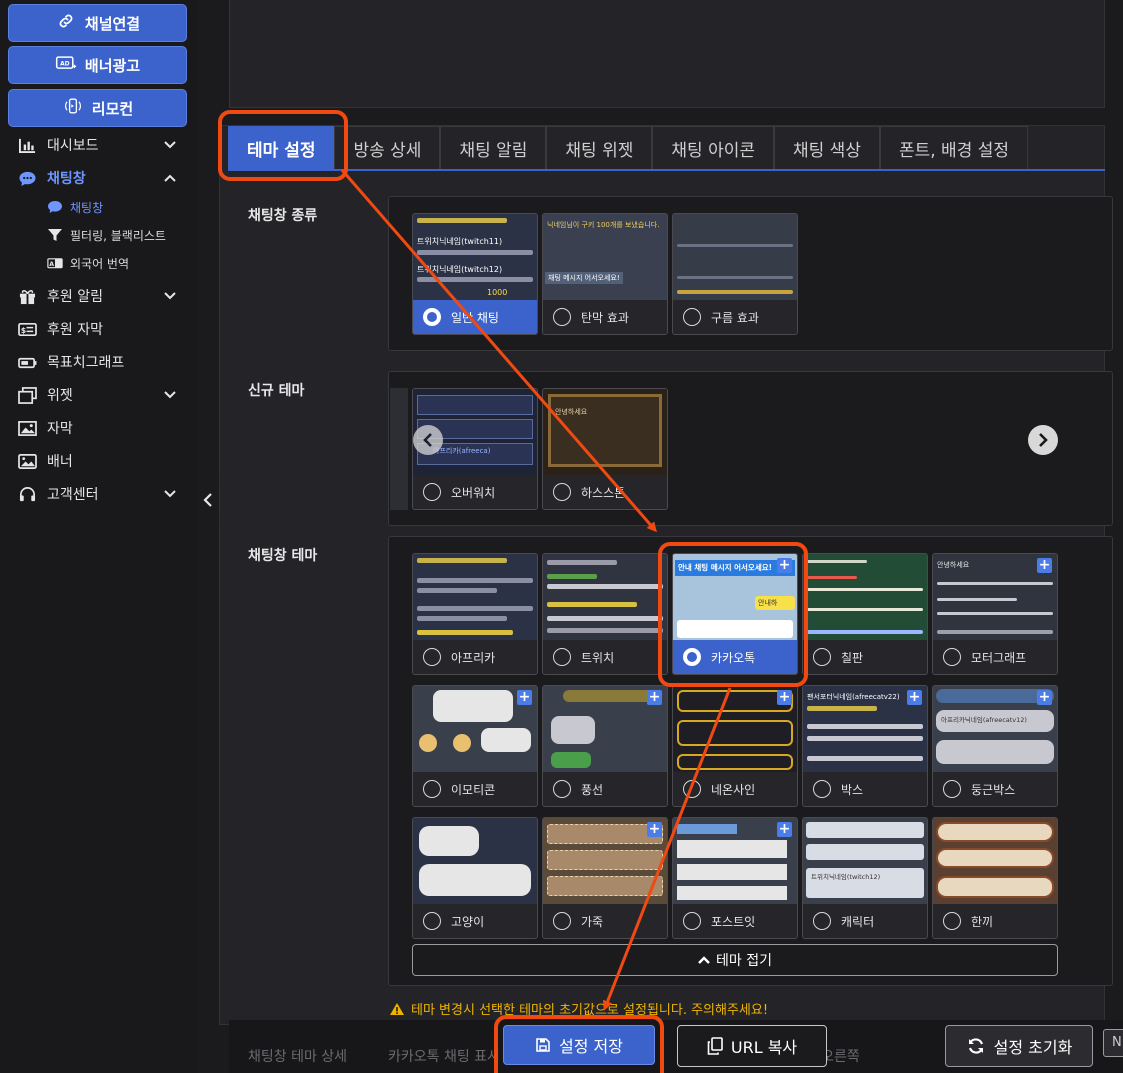  I want to click on tab-chat-color: 채팅 색상, so click(827, 148).